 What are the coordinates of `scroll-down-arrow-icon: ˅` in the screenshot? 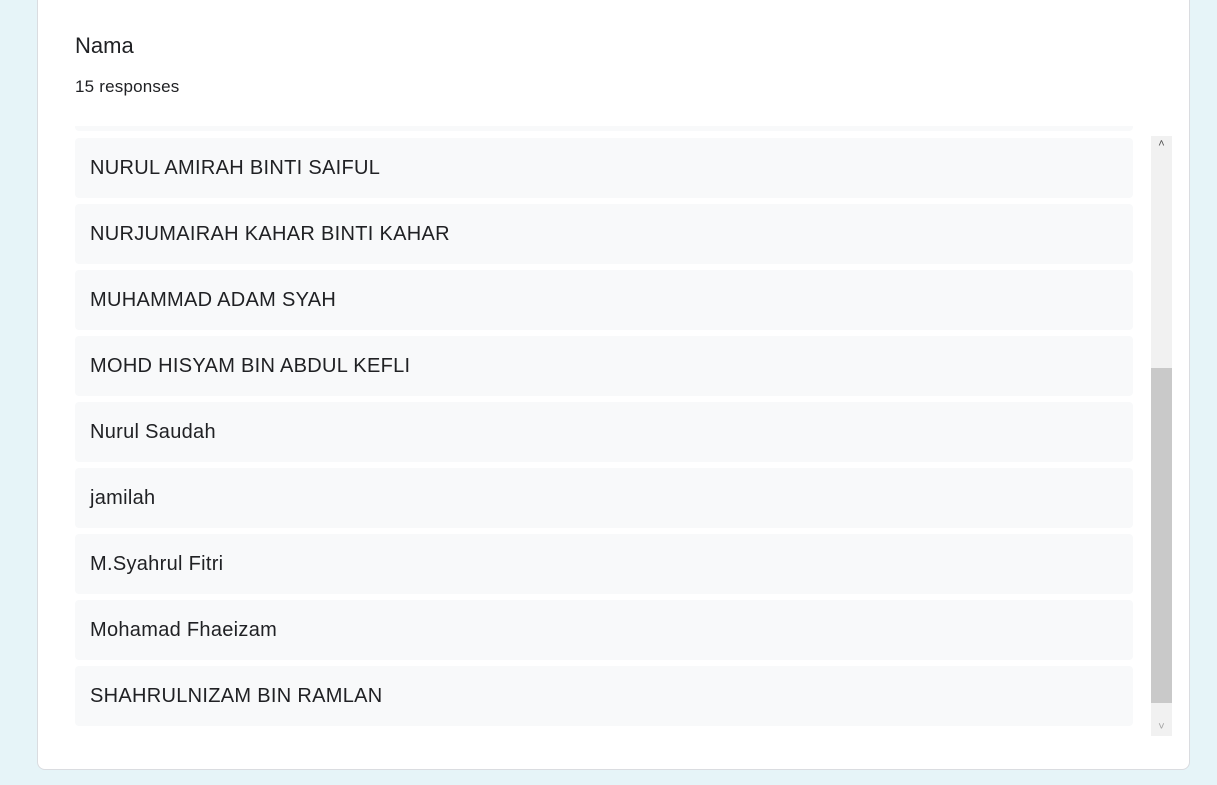 It's located at (1161, 727).